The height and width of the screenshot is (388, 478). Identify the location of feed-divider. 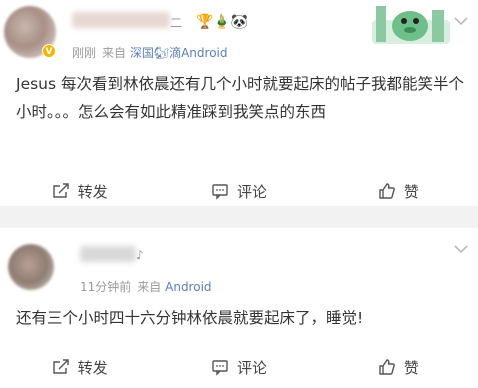
(239, 217).